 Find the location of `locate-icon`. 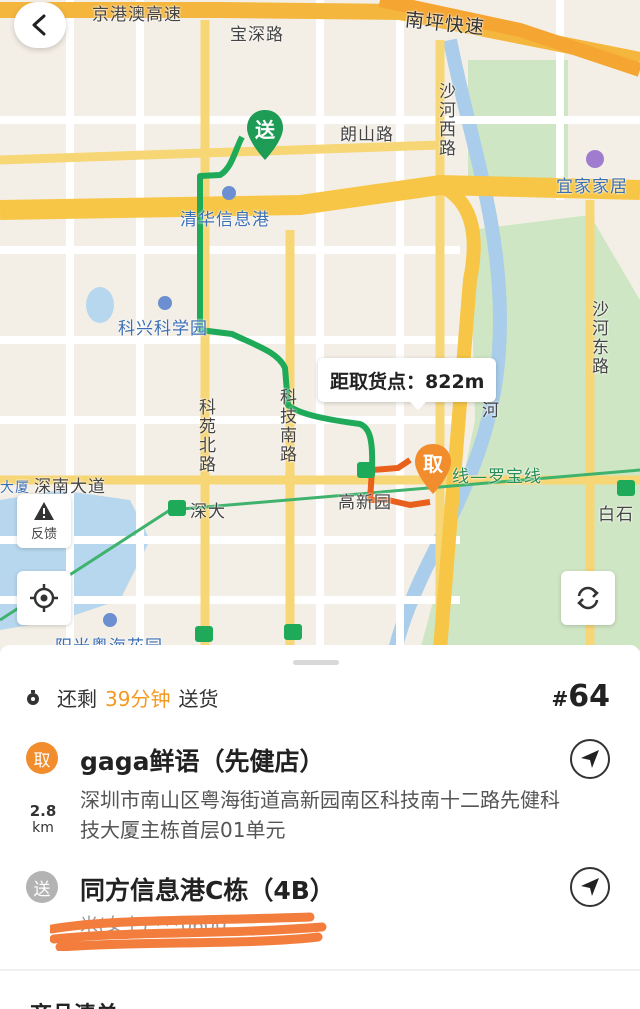

locate-icon is located at coordinates (44, 598).